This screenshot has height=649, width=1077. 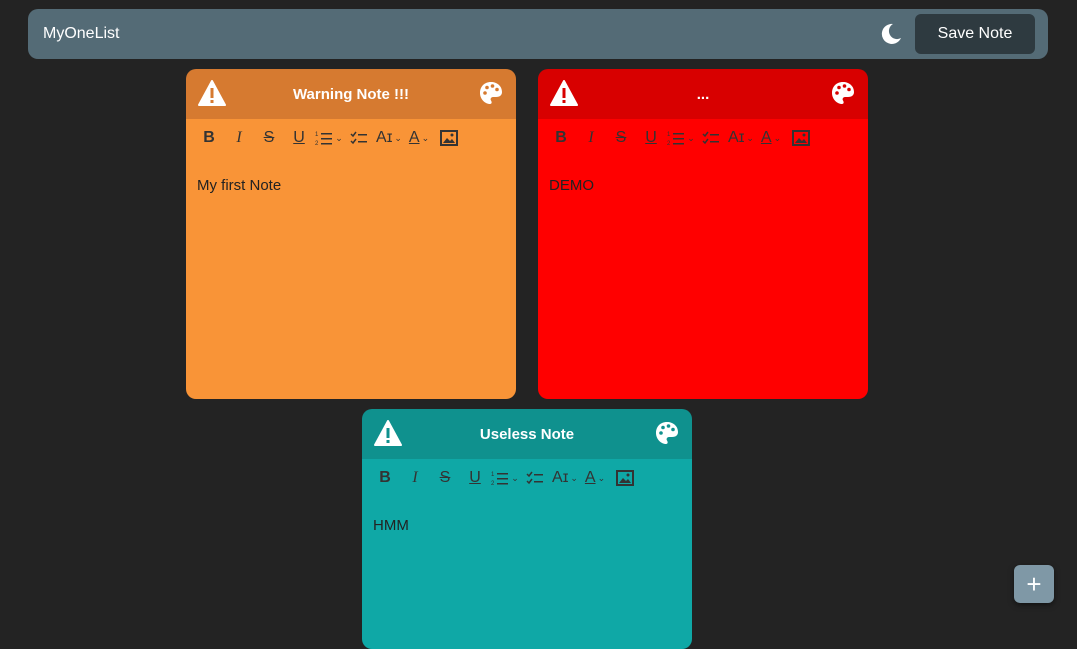 I want to click on add-note-button: +, so click(x=1034, y=584).